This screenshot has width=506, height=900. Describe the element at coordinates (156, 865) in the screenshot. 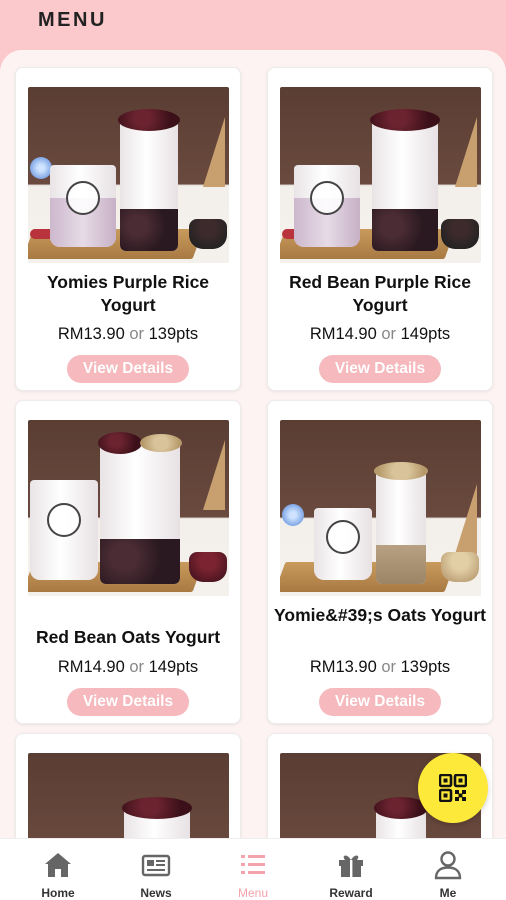

I see `newspaper-icon` at that location.